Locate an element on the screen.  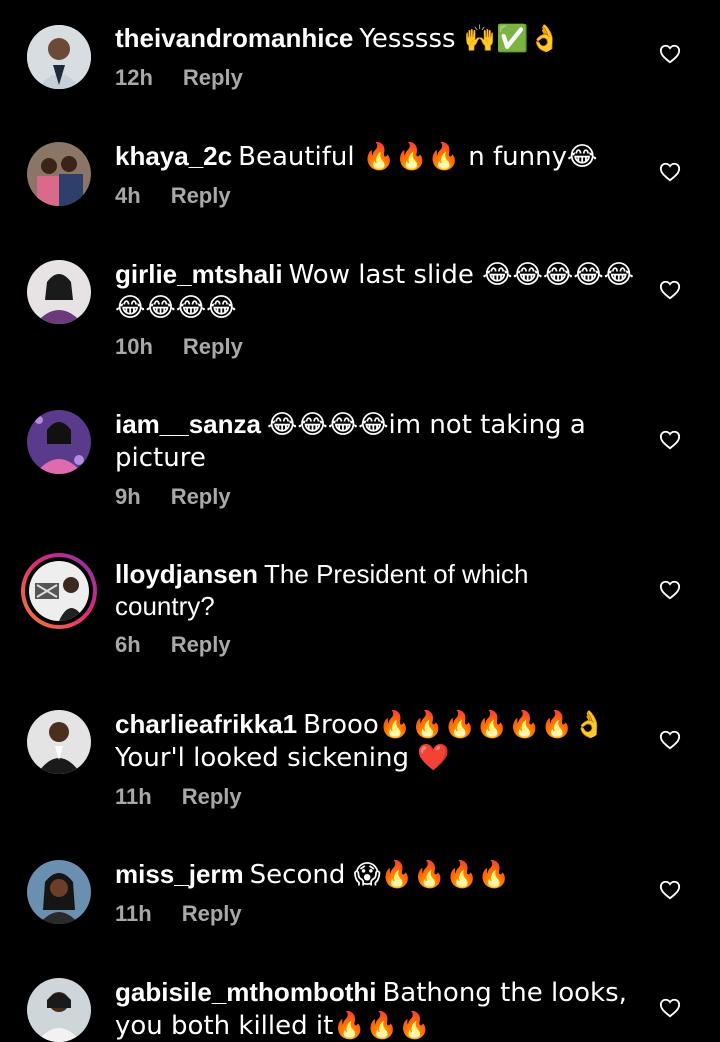
comment-username: charlieafrikka1 is located at coordinates (206, 724).